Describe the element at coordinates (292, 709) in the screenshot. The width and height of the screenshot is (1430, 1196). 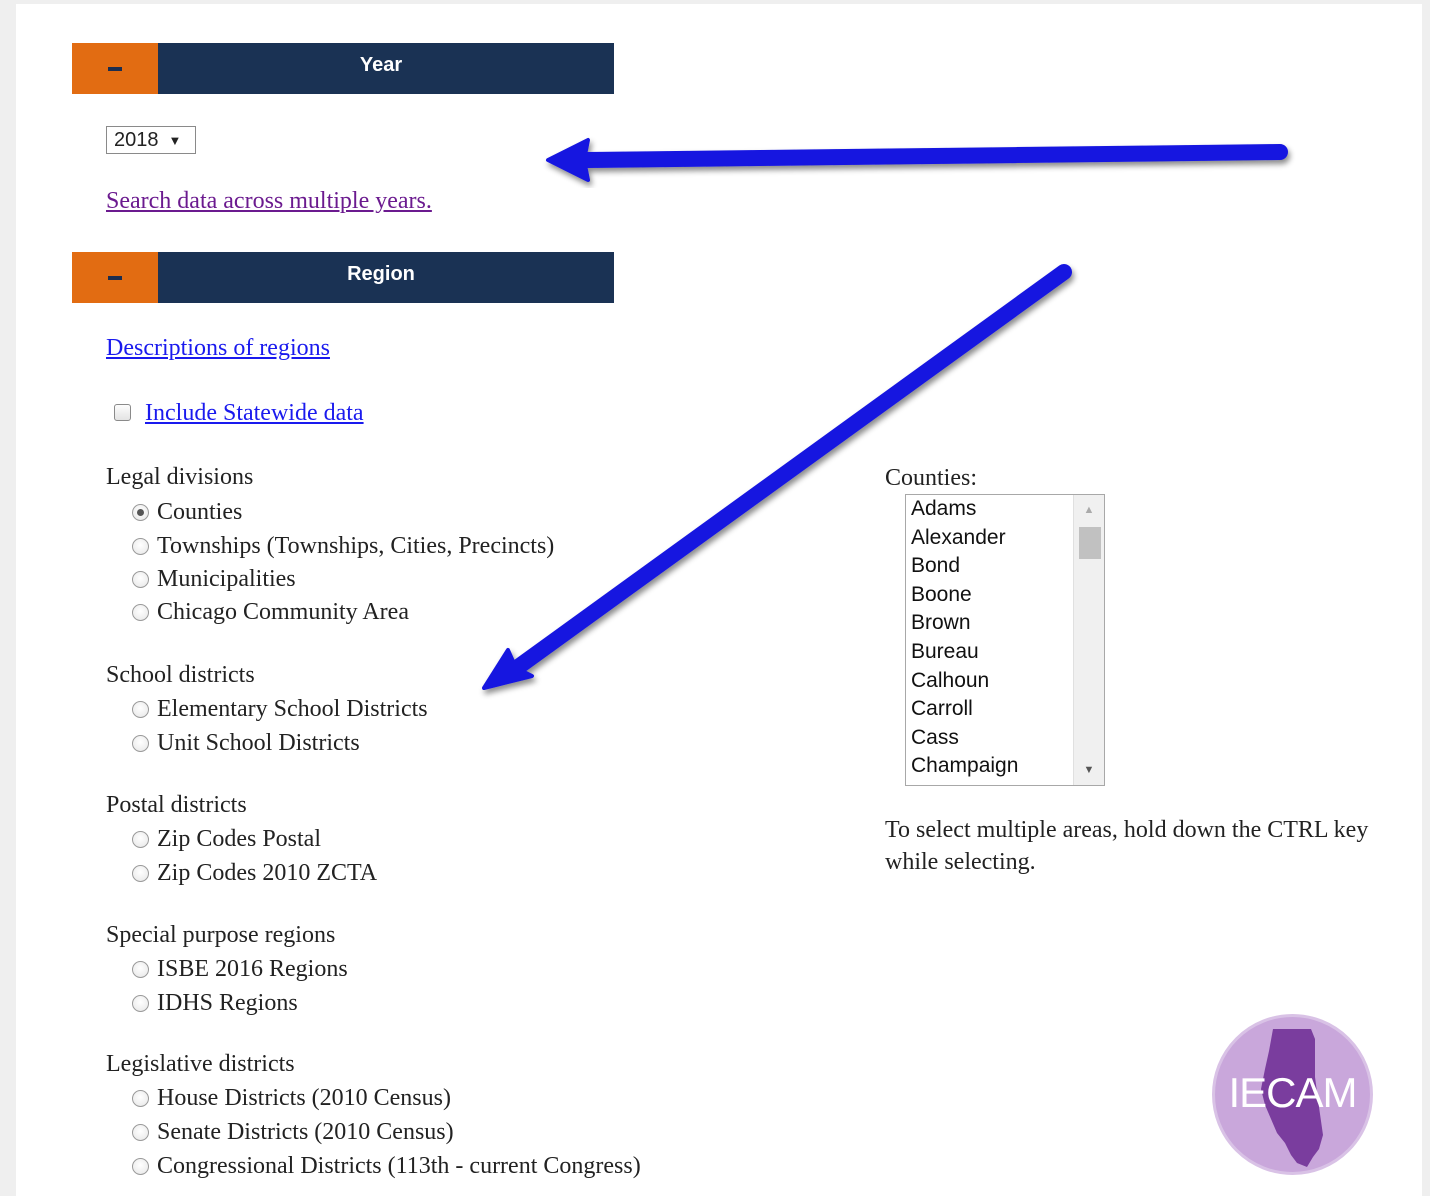
I see `option-label: Elementary School Districts` at that location.